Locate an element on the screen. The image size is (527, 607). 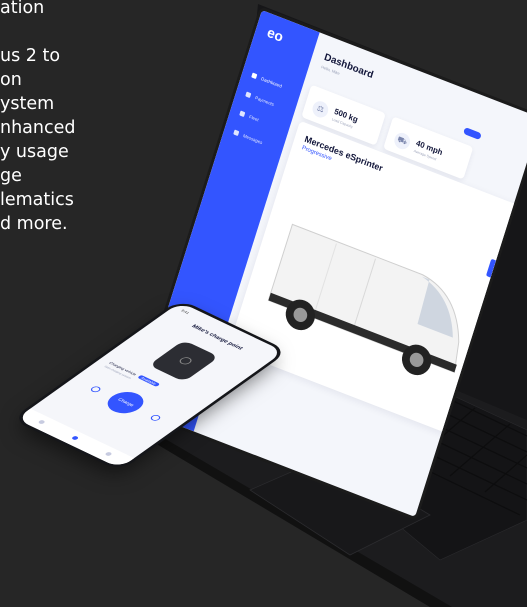
sidebar-item-label: Payments is located at coordinates (264, 100).